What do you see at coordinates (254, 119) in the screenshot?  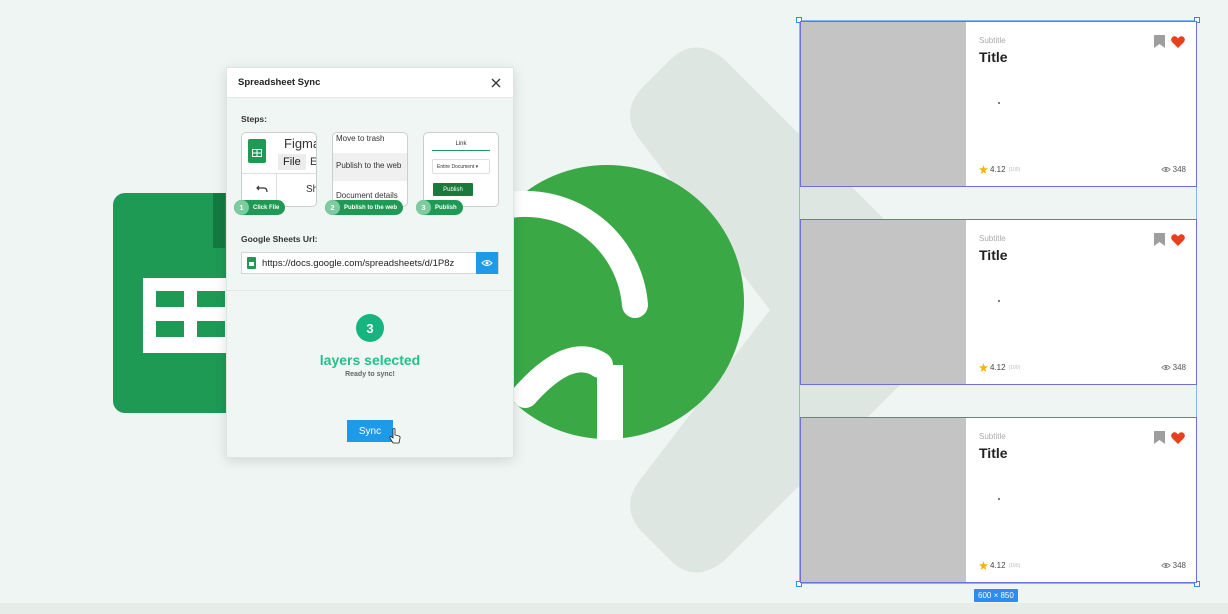 I see `steps-label: Steps:` at bounding box center [254, 119].